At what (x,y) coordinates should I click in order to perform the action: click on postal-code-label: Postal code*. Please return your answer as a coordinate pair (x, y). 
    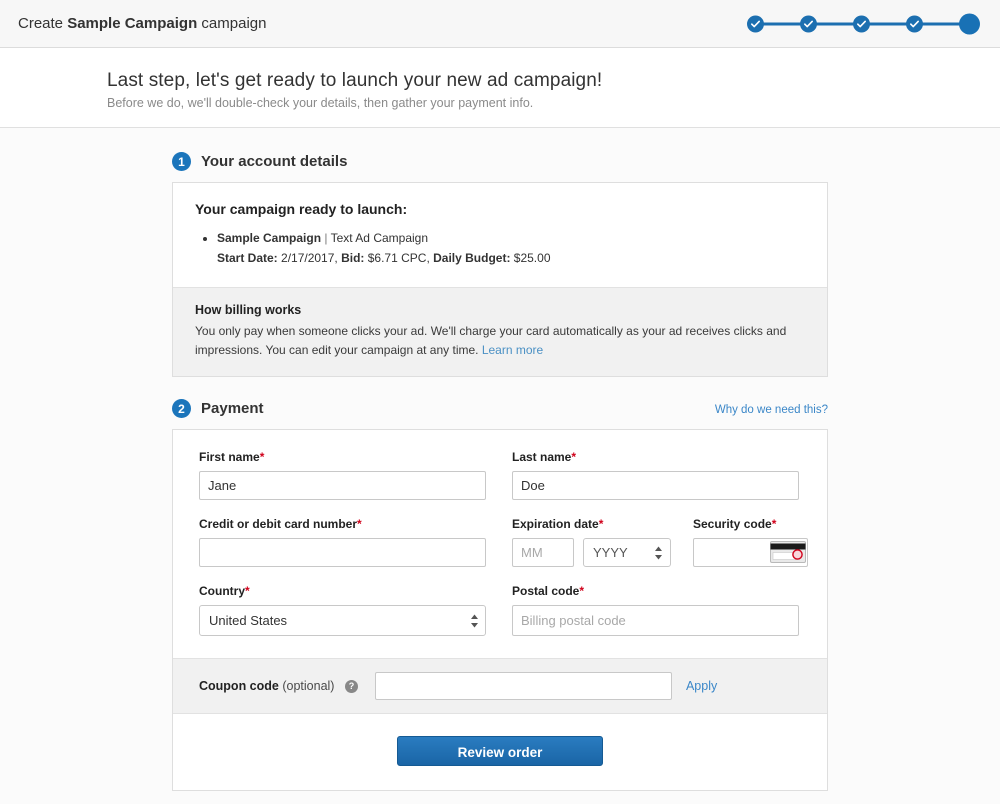
    Looking at the image, I should click on (655, 591).